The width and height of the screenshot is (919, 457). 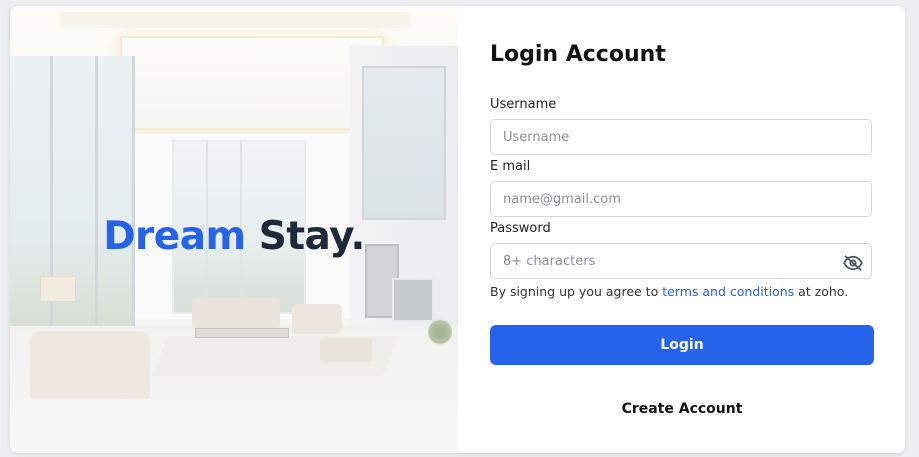 What do you see at coordinates (682, 345) in the screenshot?
I see `login-button: Login` at bounding box center [682, 345].